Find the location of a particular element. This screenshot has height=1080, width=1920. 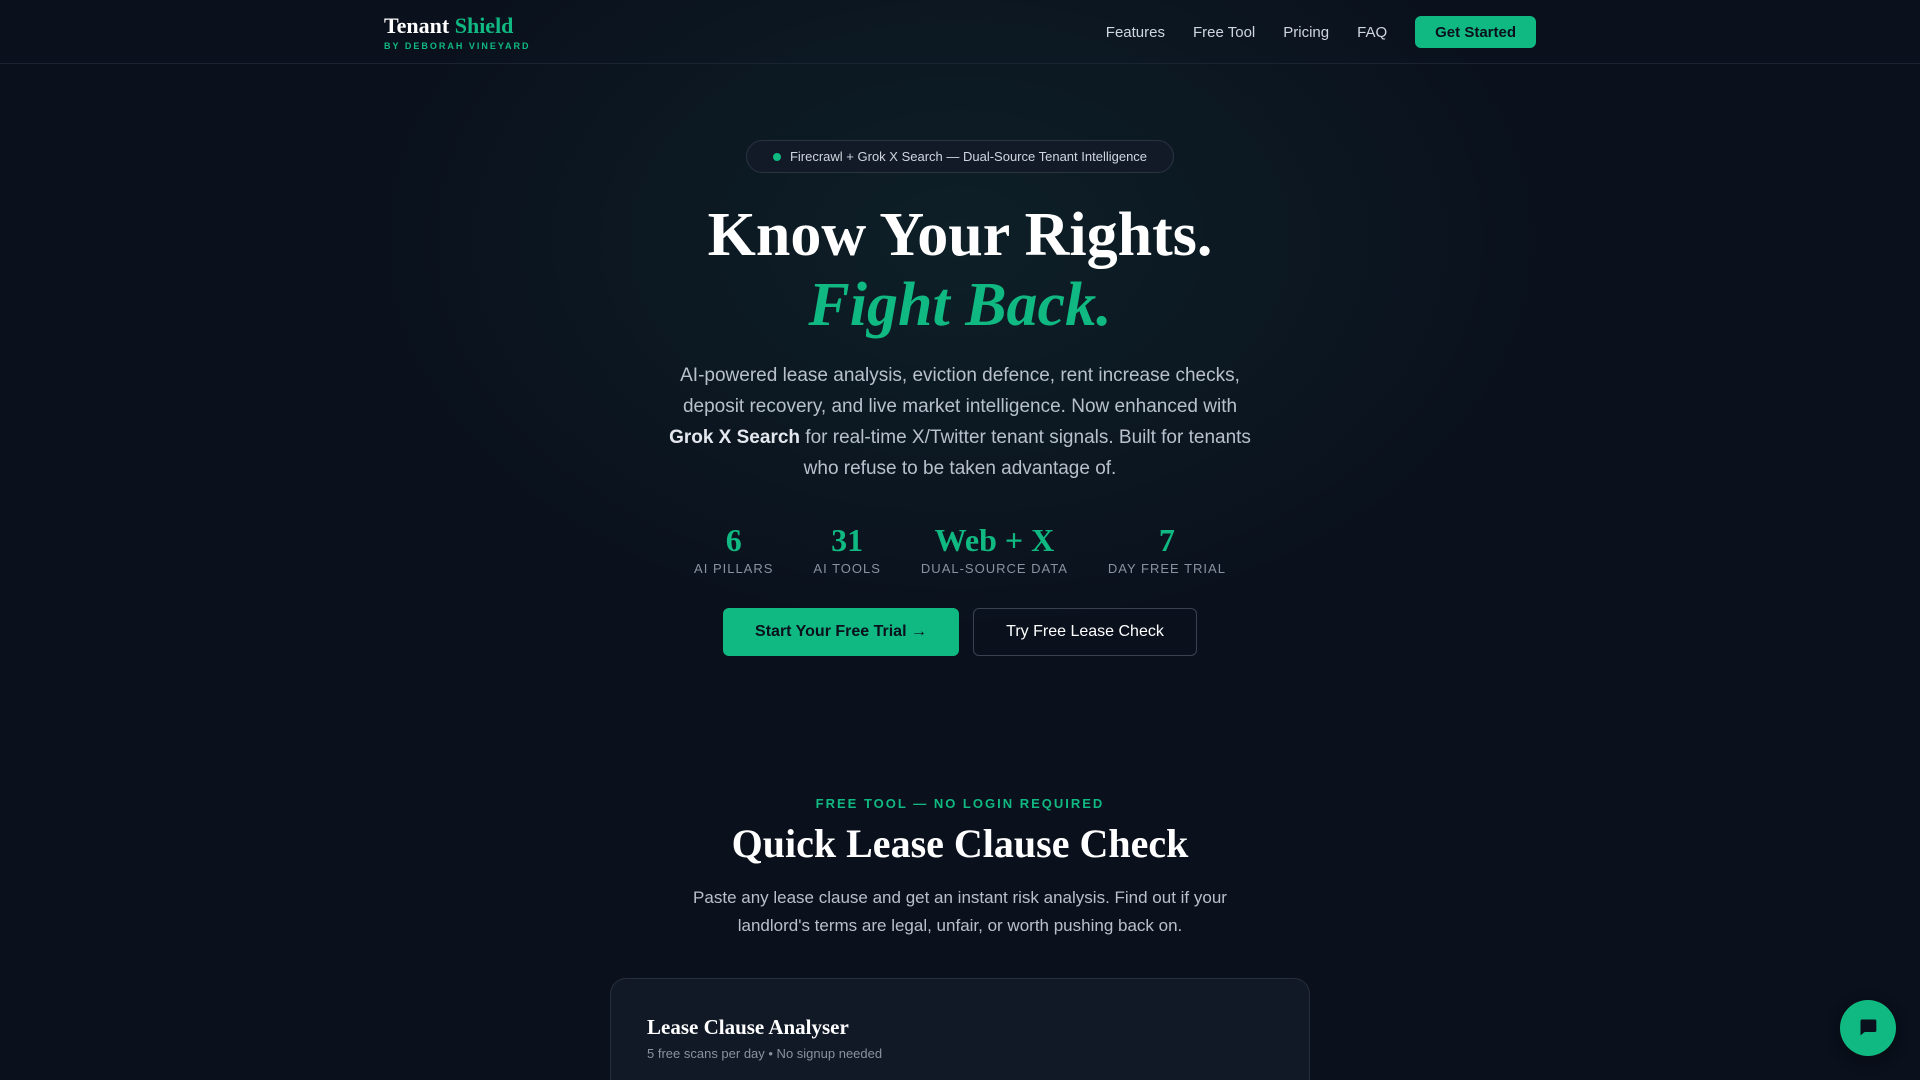

brand-title-part1: Tenant is located at coordinates (417, 25).